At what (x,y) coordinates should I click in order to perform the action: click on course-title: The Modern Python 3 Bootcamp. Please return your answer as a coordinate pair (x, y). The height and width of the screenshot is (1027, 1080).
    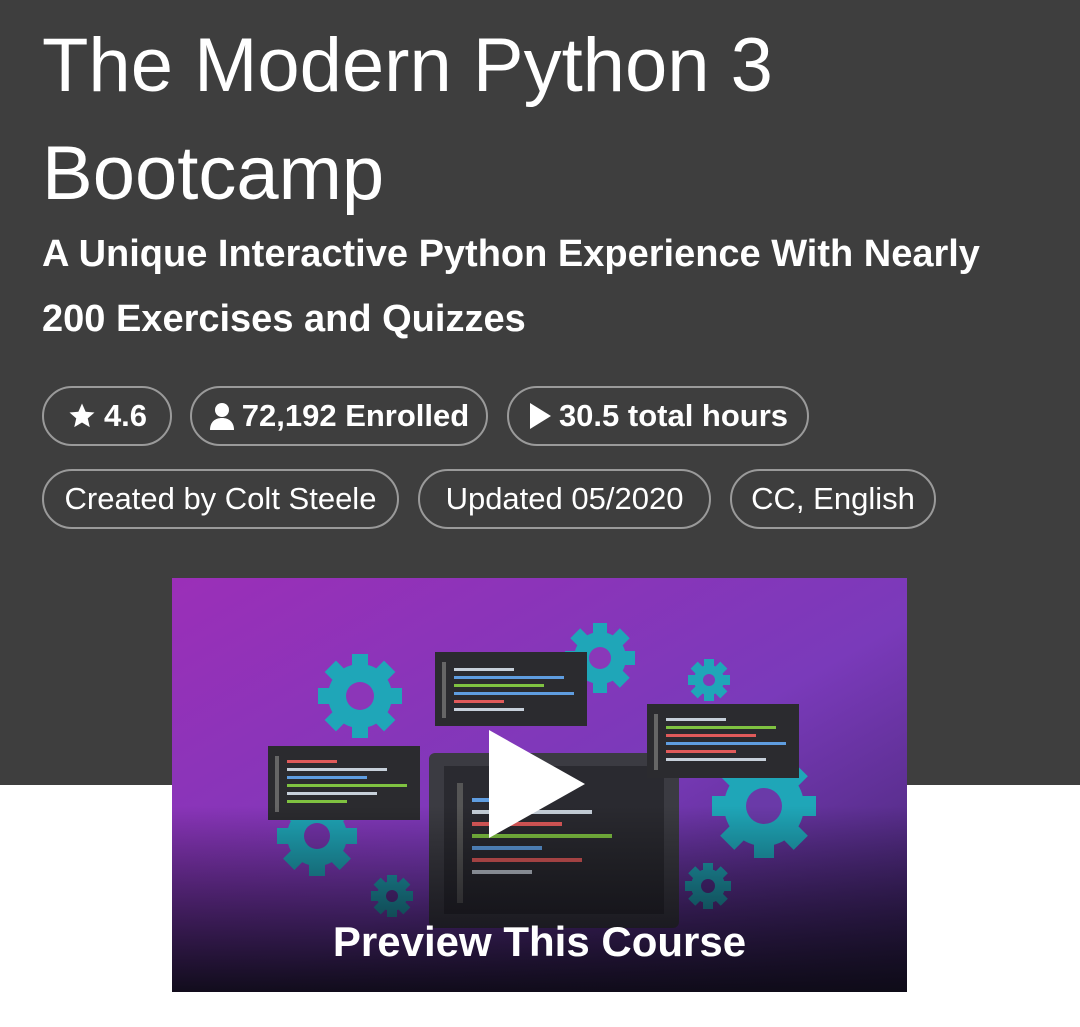
    Looking at the image, I should click on (407, 119).